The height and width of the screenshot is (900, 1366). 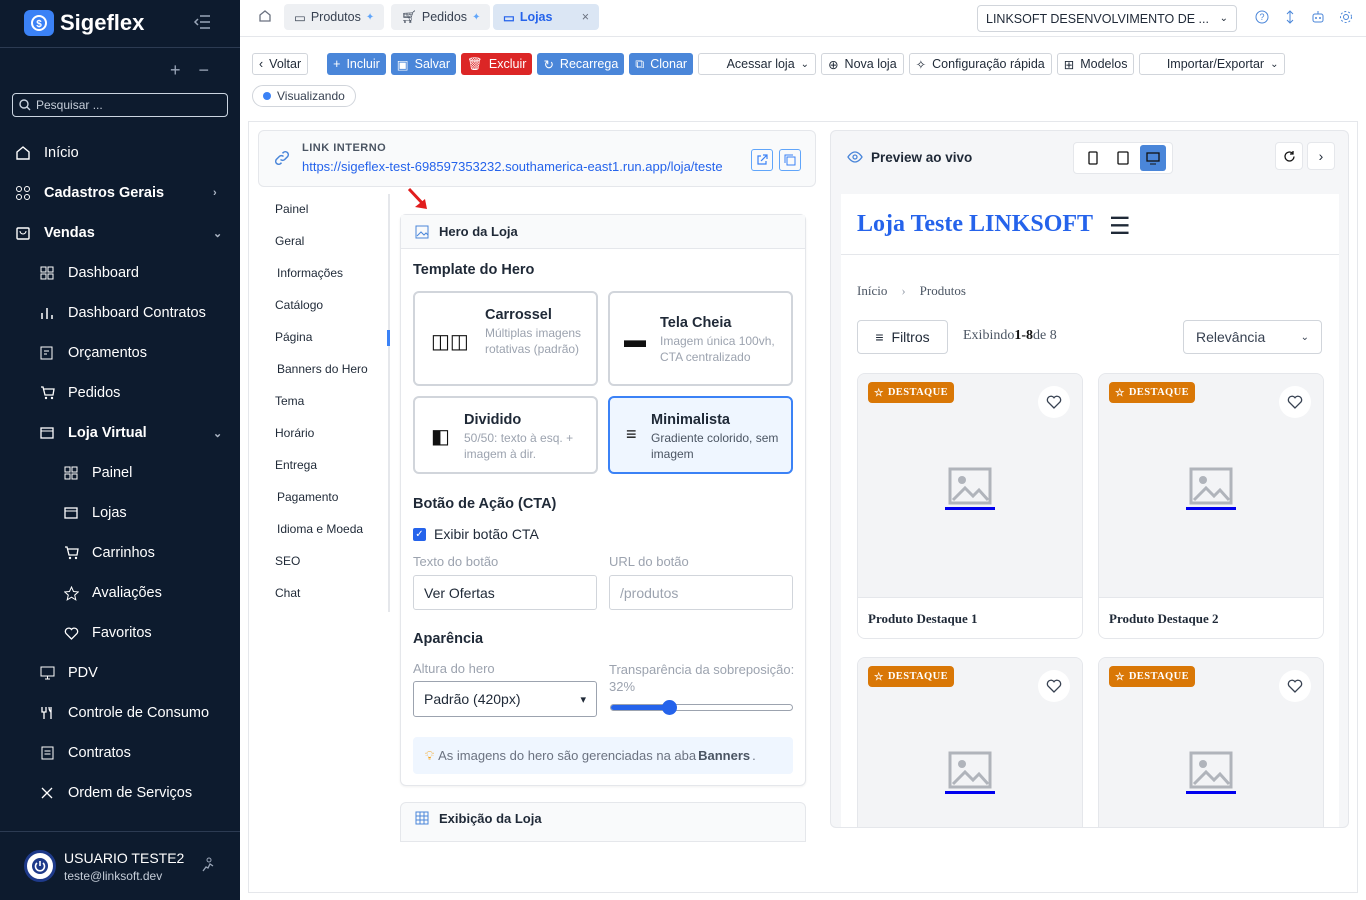 I want to click on app-logo: $ Sigeflex, so click(x=84, y=23).